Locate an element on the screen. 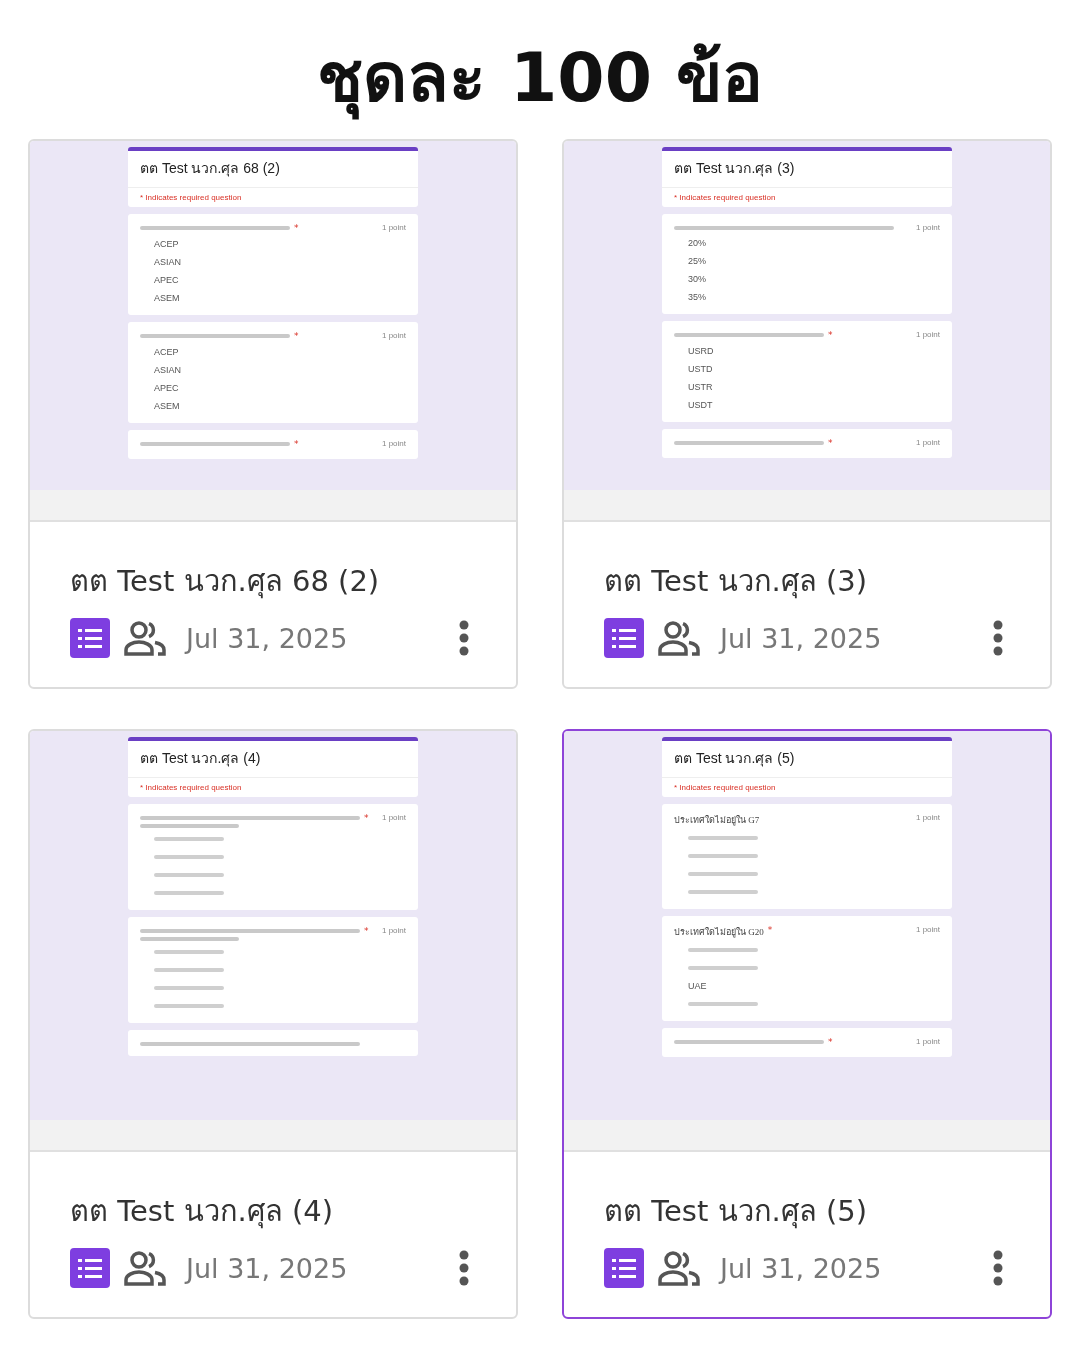 Image resolution: width=1080 pixels, height=1350 pixels. form-title: ตต Test นวก.ศุล (5) is located at coordinates (807, 760).